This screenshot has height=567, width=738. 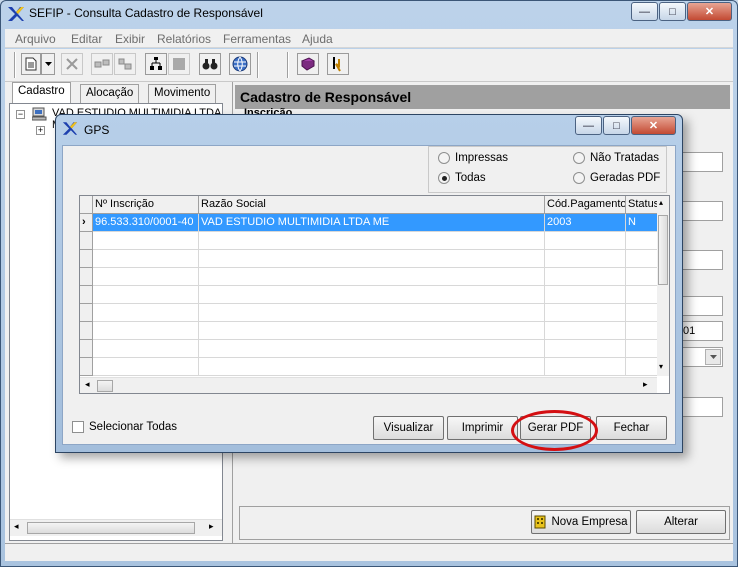 I want to click on maximize-button: □, so click(x=672, y=11).